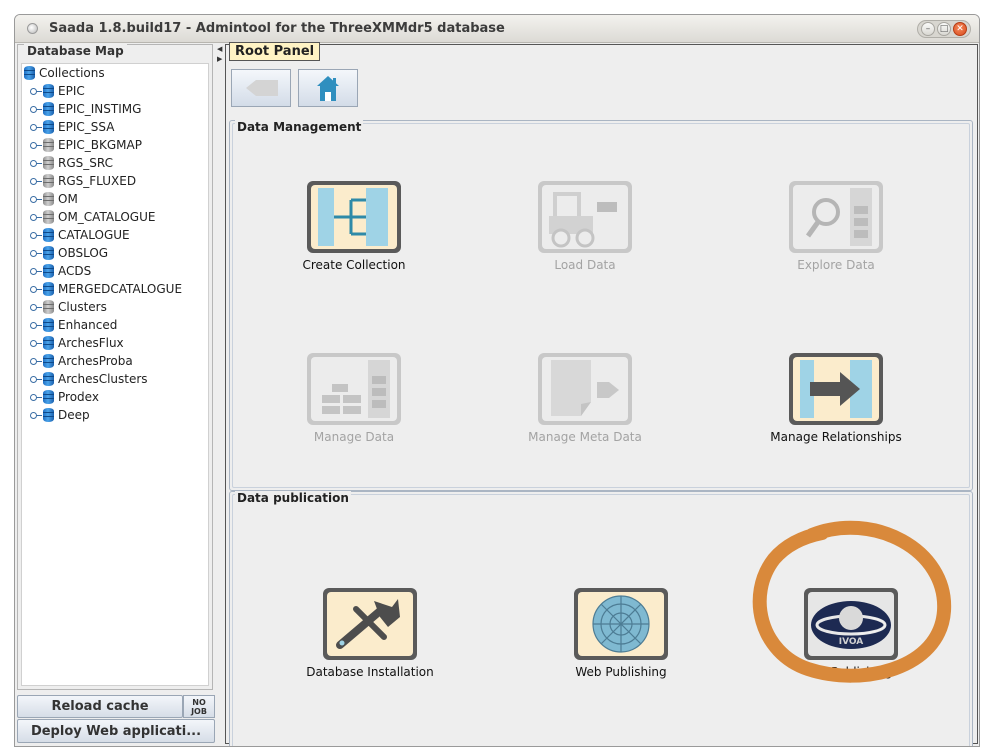 This screenshot has width=982, height=749. Describe the element at coordinates (100, 706) in the screenshot. I see `reload-cache-button: Reload cache` at that location.